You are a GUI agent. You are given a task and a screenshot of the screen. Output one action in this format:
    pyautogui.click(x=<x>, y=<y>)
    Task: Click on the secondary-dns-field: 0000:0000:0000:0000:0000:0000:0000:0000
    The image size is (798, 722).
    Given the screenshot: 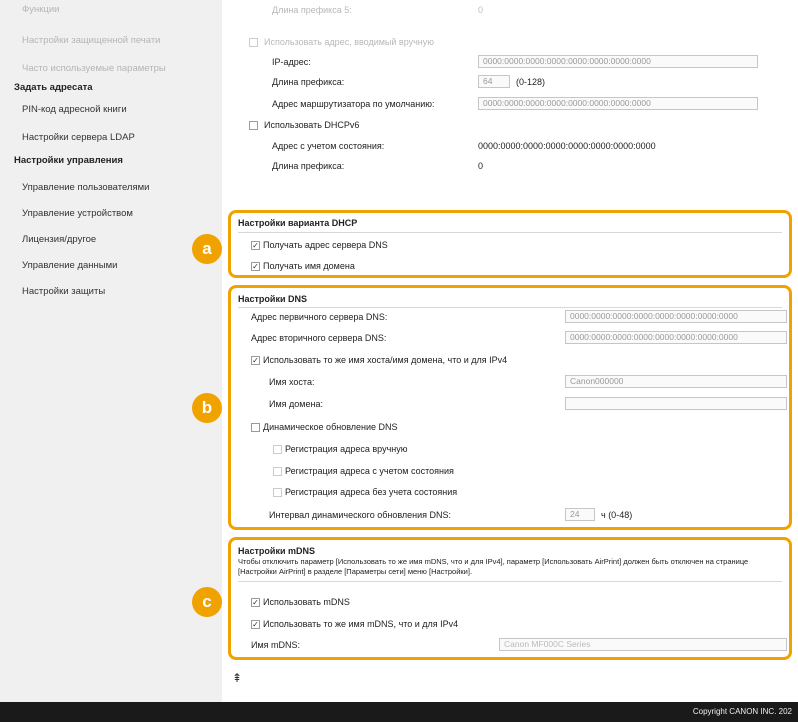 What is the action you would take?
    pyautogui.click(x=676, y=337)
    